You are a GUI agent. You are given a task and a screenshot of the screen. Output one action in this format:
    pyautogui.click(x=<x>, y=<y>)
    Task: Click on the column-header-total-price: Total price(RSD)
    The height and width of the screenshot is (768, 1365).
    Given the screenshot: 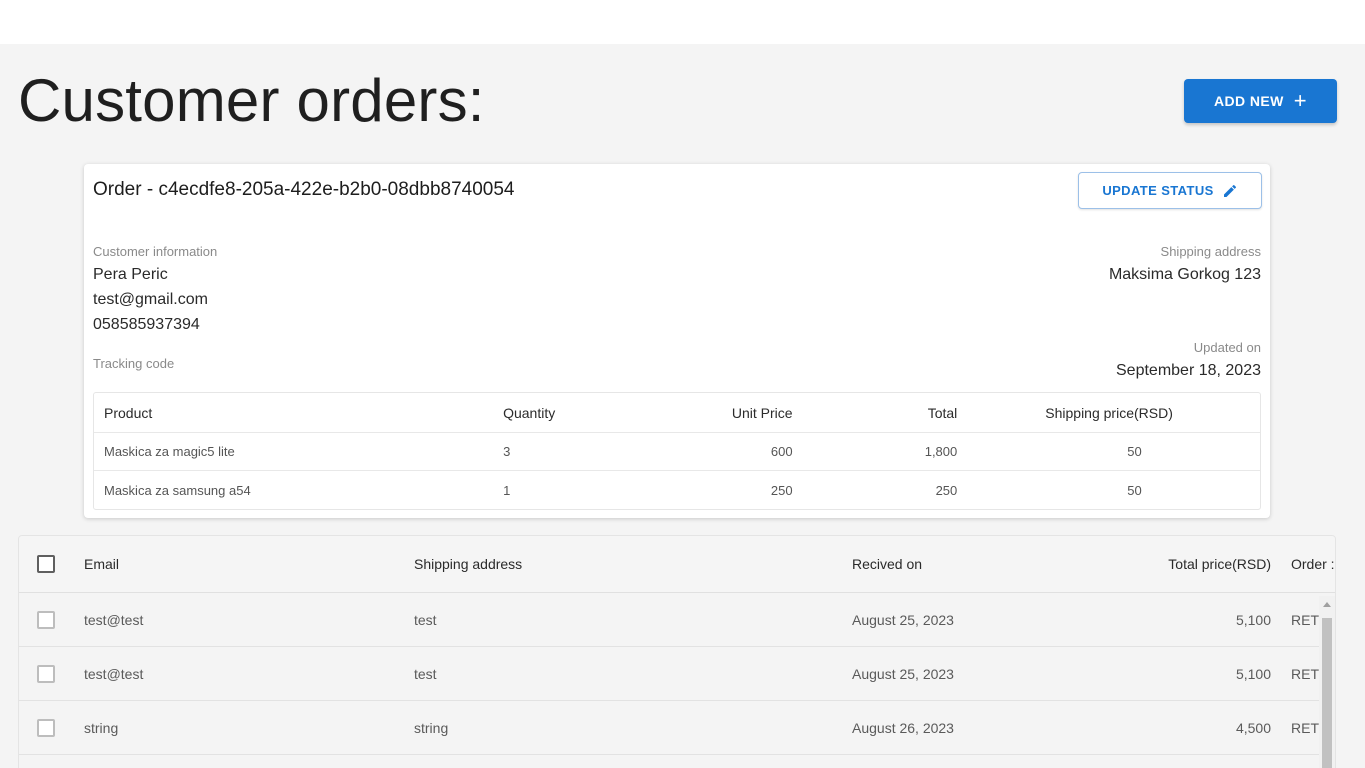 What is the action you would take?
    pyautogui.click(x=1219, y=564)
    